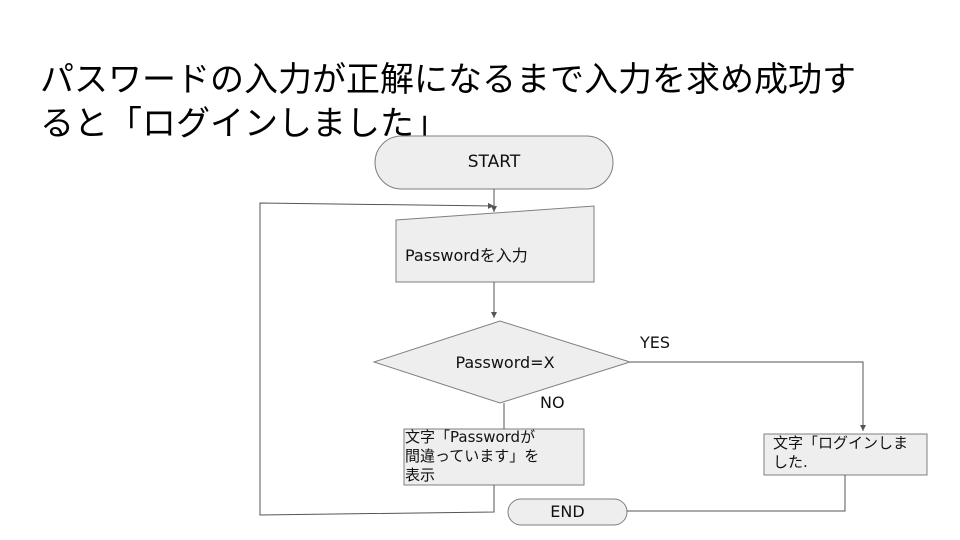  I want to click on success-text-line-2: した., so click(790, 462).